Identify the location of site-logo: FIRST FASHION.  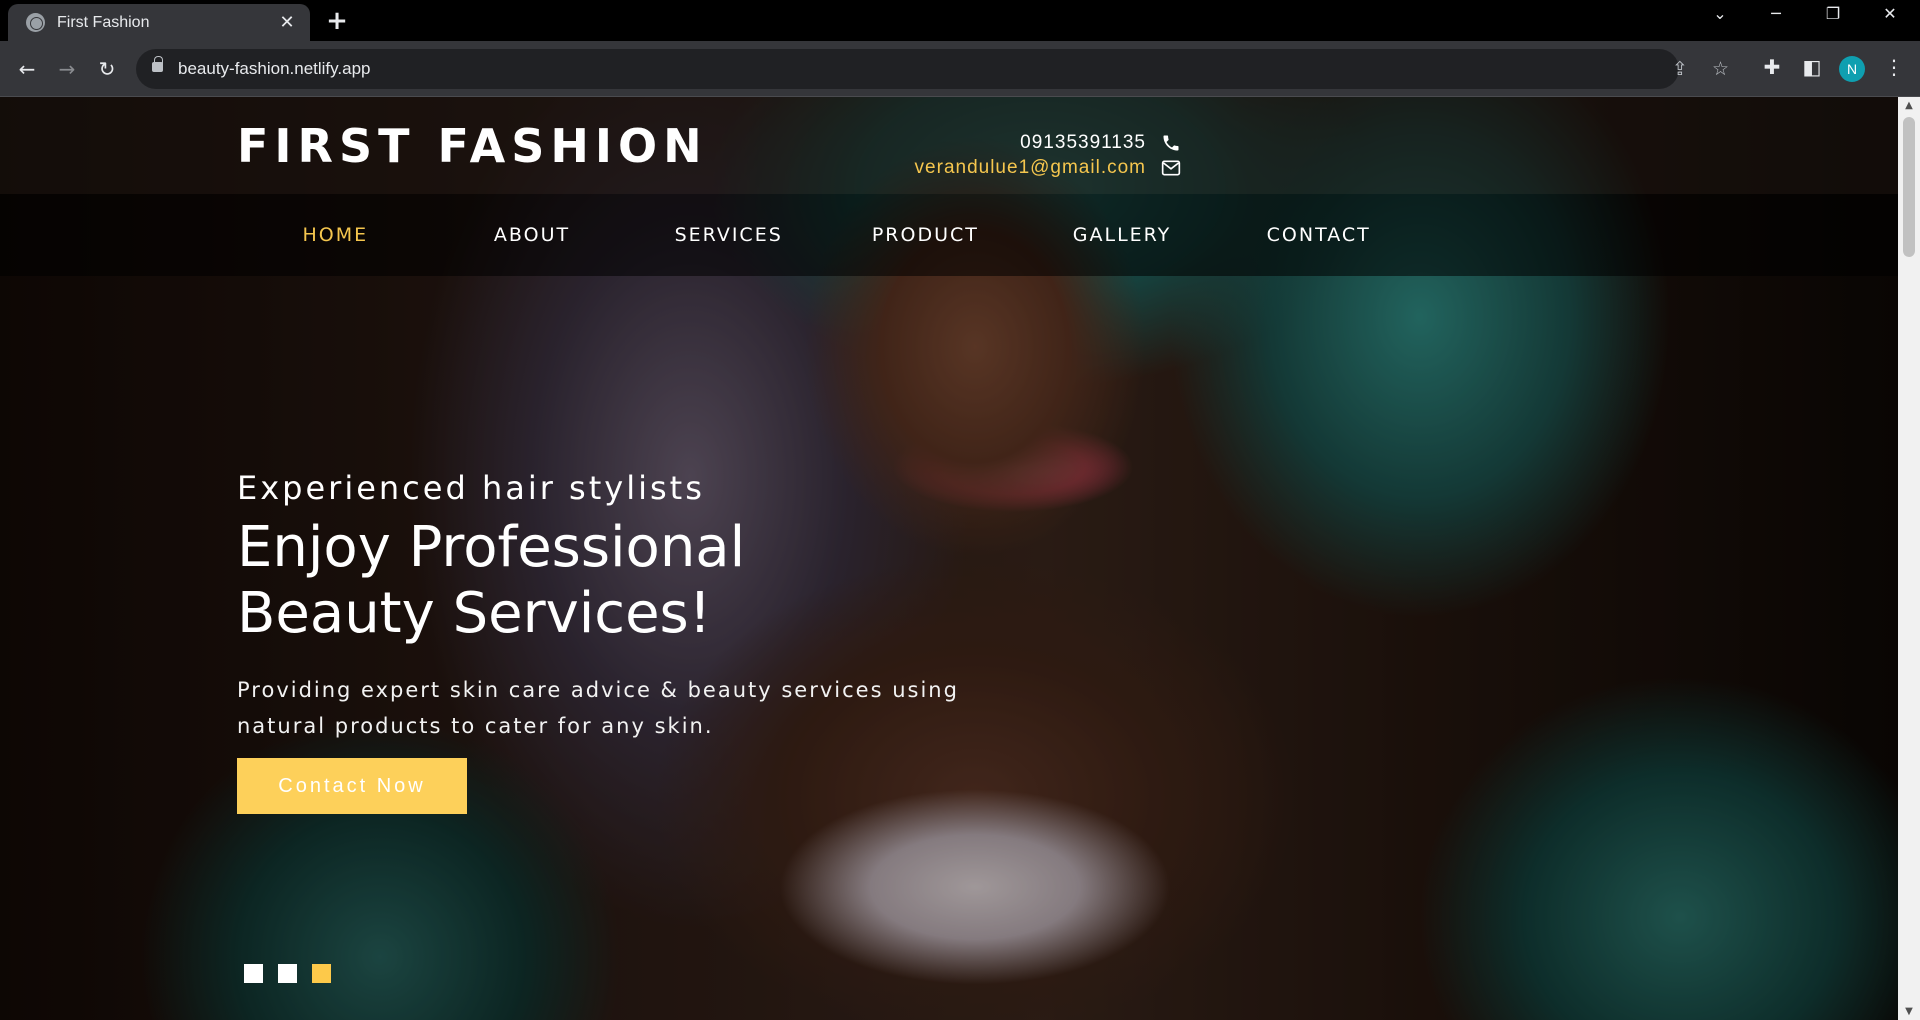
(472, 146).